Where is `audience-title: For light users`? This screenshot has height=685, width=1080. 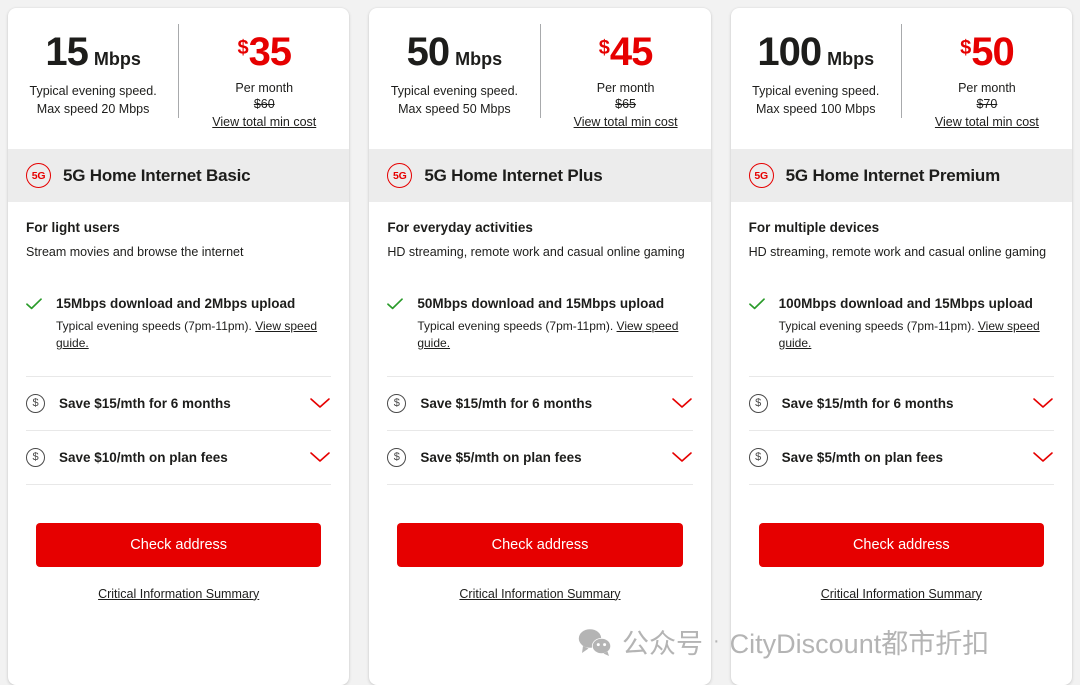 audience-title: For light users is located at coordinates (73, 227).